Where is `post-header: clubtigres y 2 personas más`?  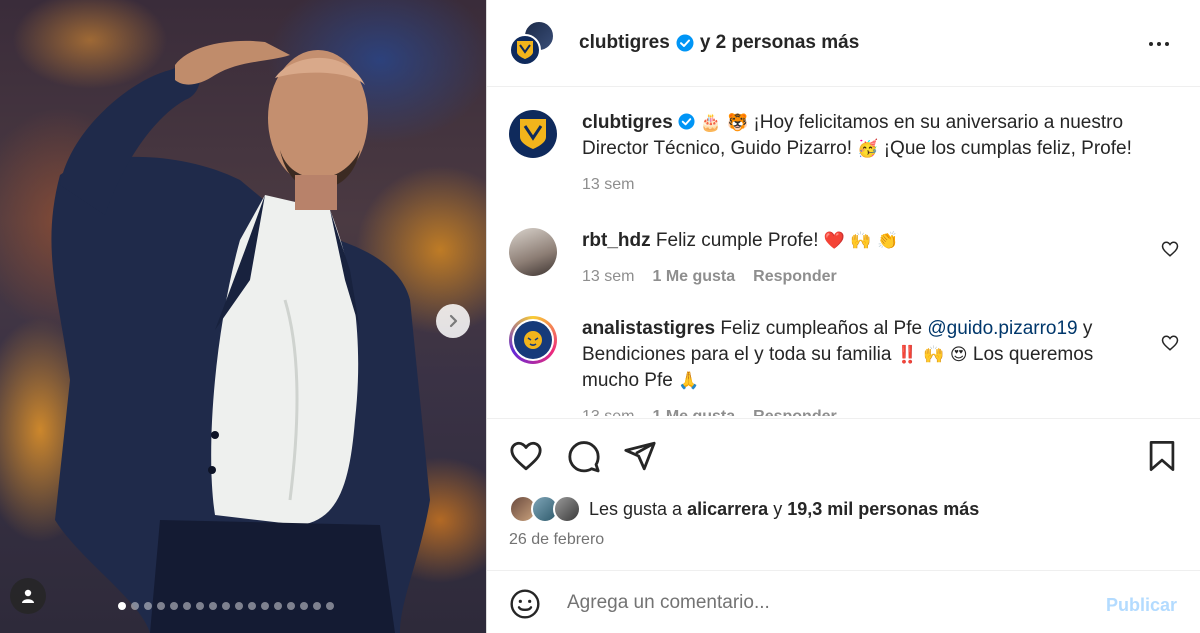
post-header: clubtigres y 2 personas más is located at coordinates (843, 43).